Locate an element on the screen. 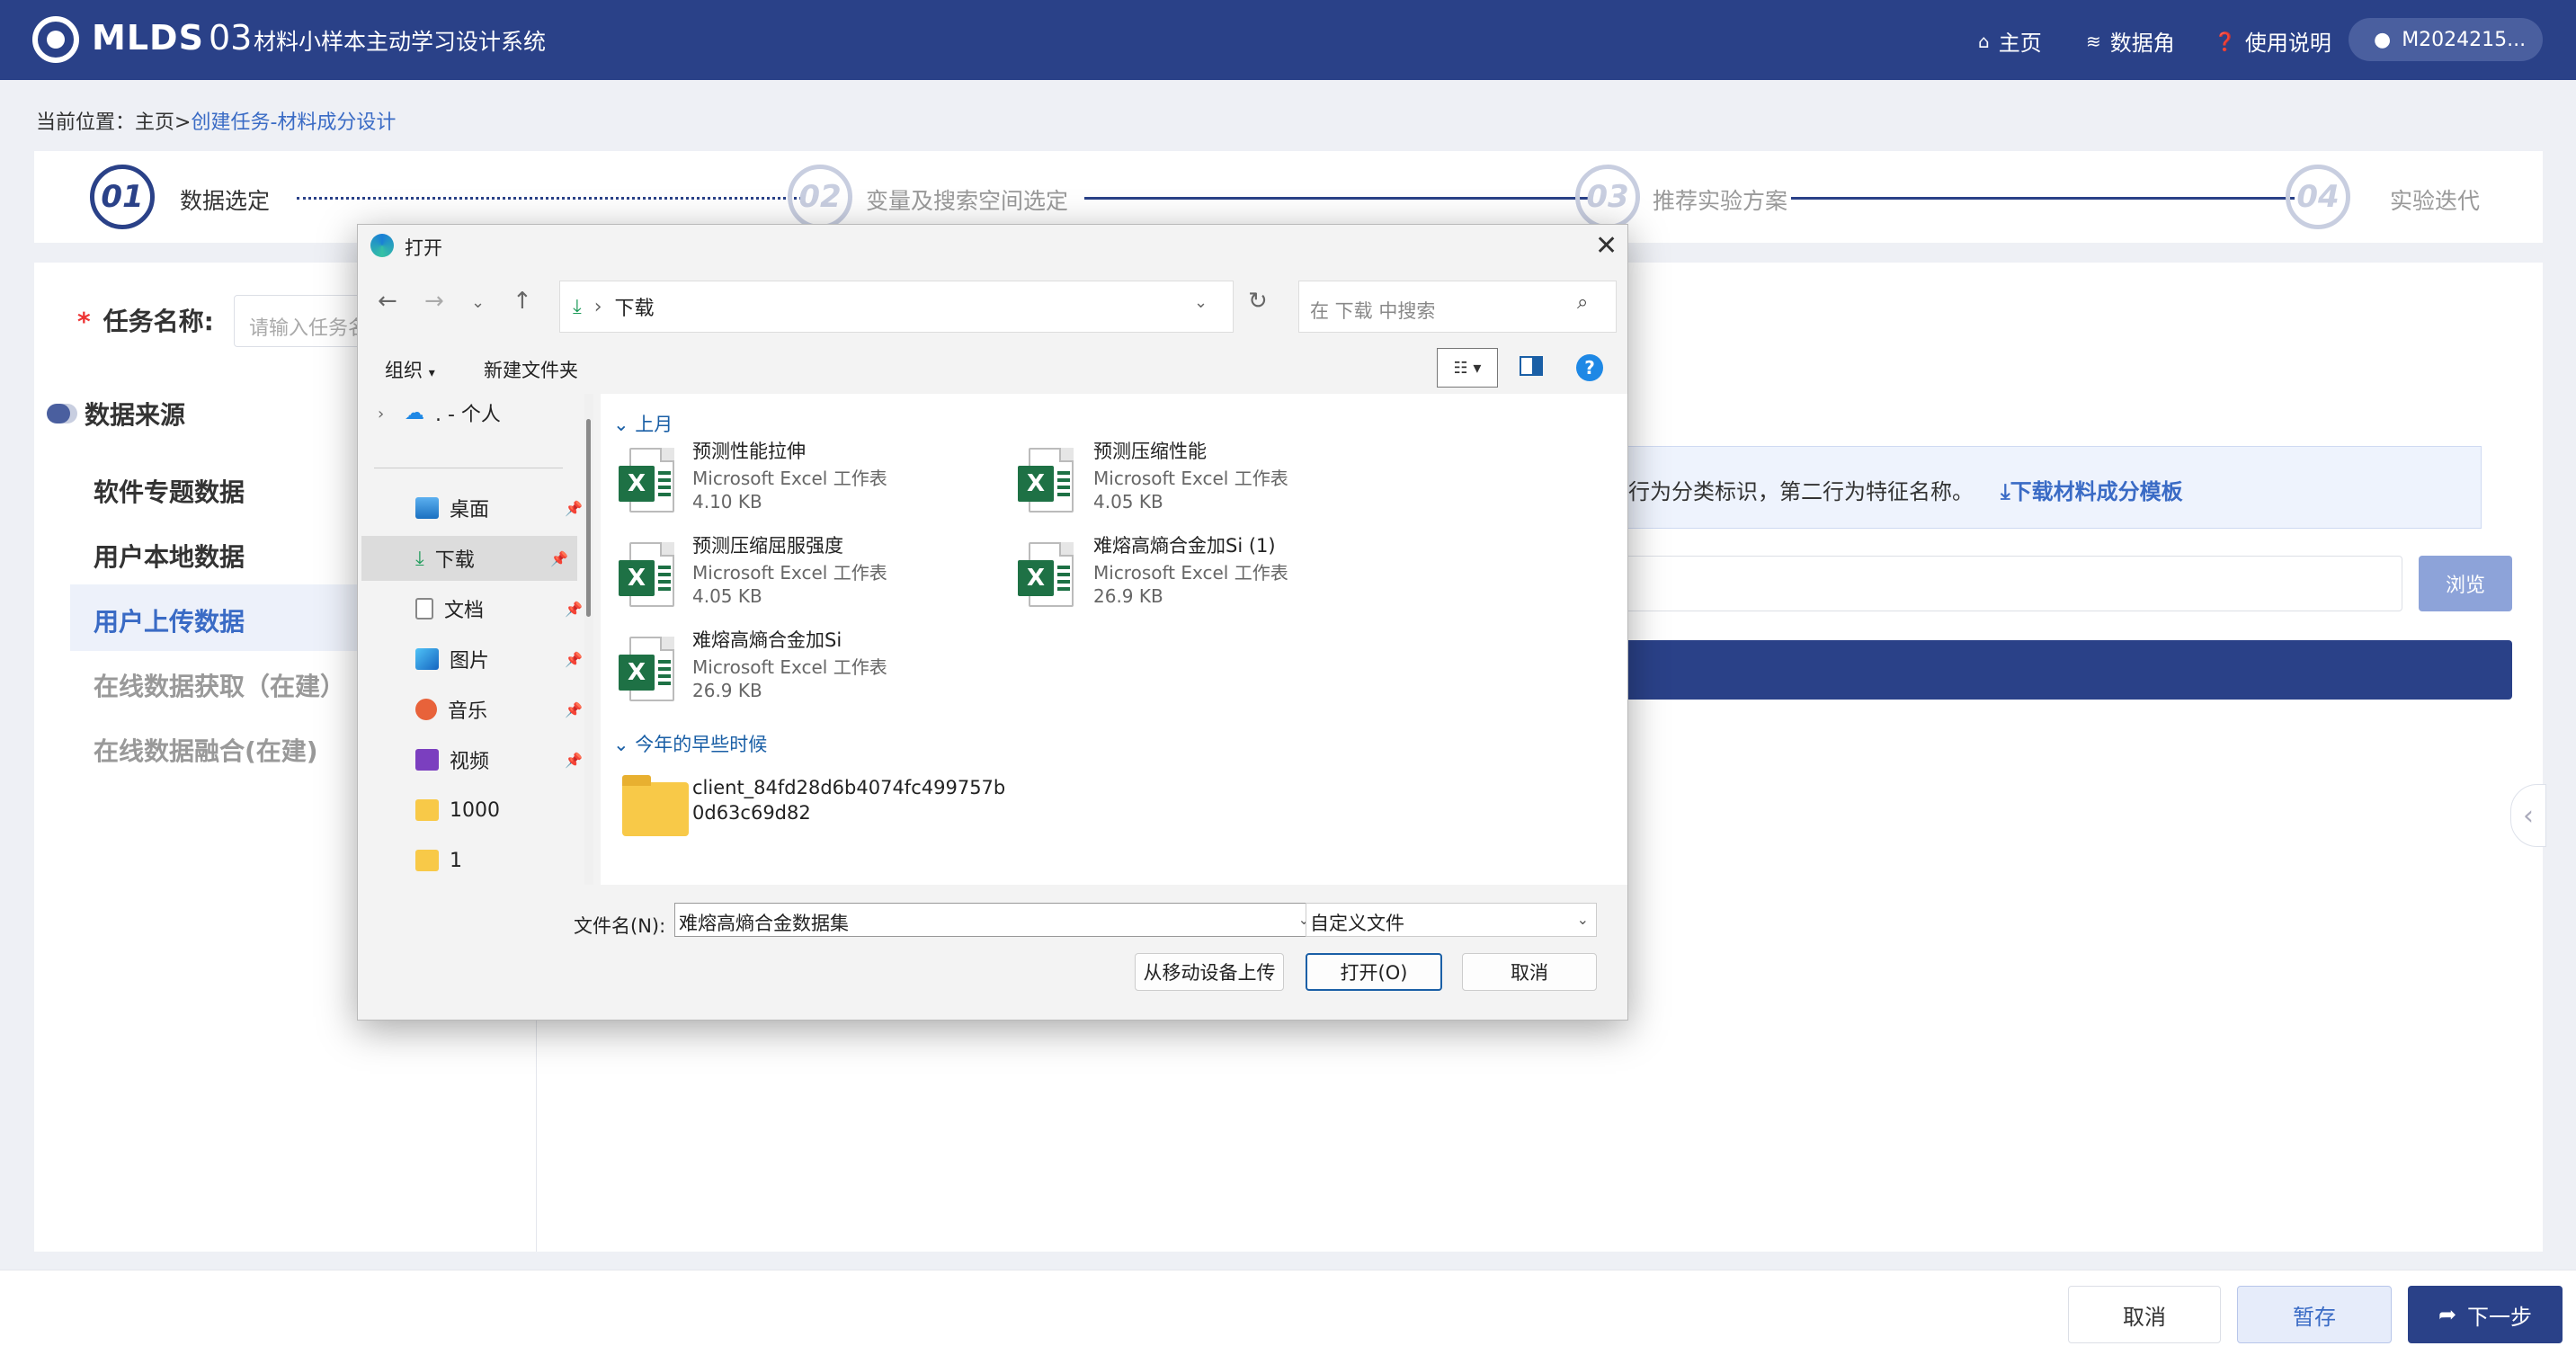  organize-menu: 组织 ▾ is located at coordinates (410, 369).